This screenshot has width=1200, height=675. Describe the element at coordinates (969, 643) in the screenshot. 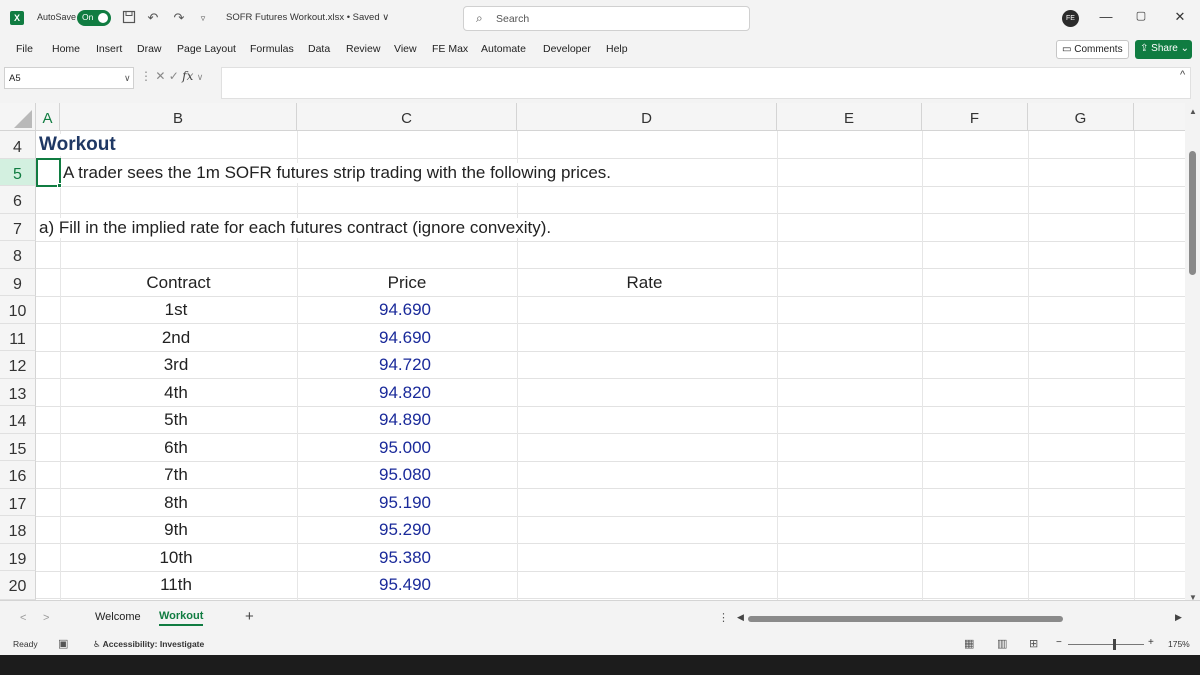

I see `normal-view-icon: ▦` at that location.